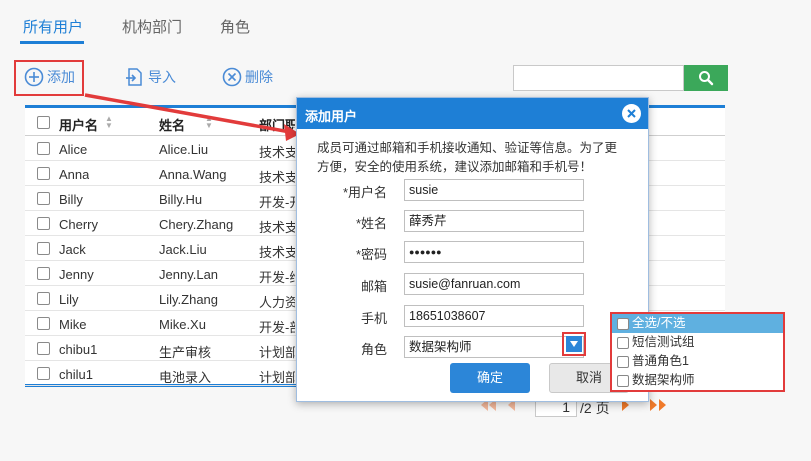  I want to click on role-label: 角色, so click(373, 349).